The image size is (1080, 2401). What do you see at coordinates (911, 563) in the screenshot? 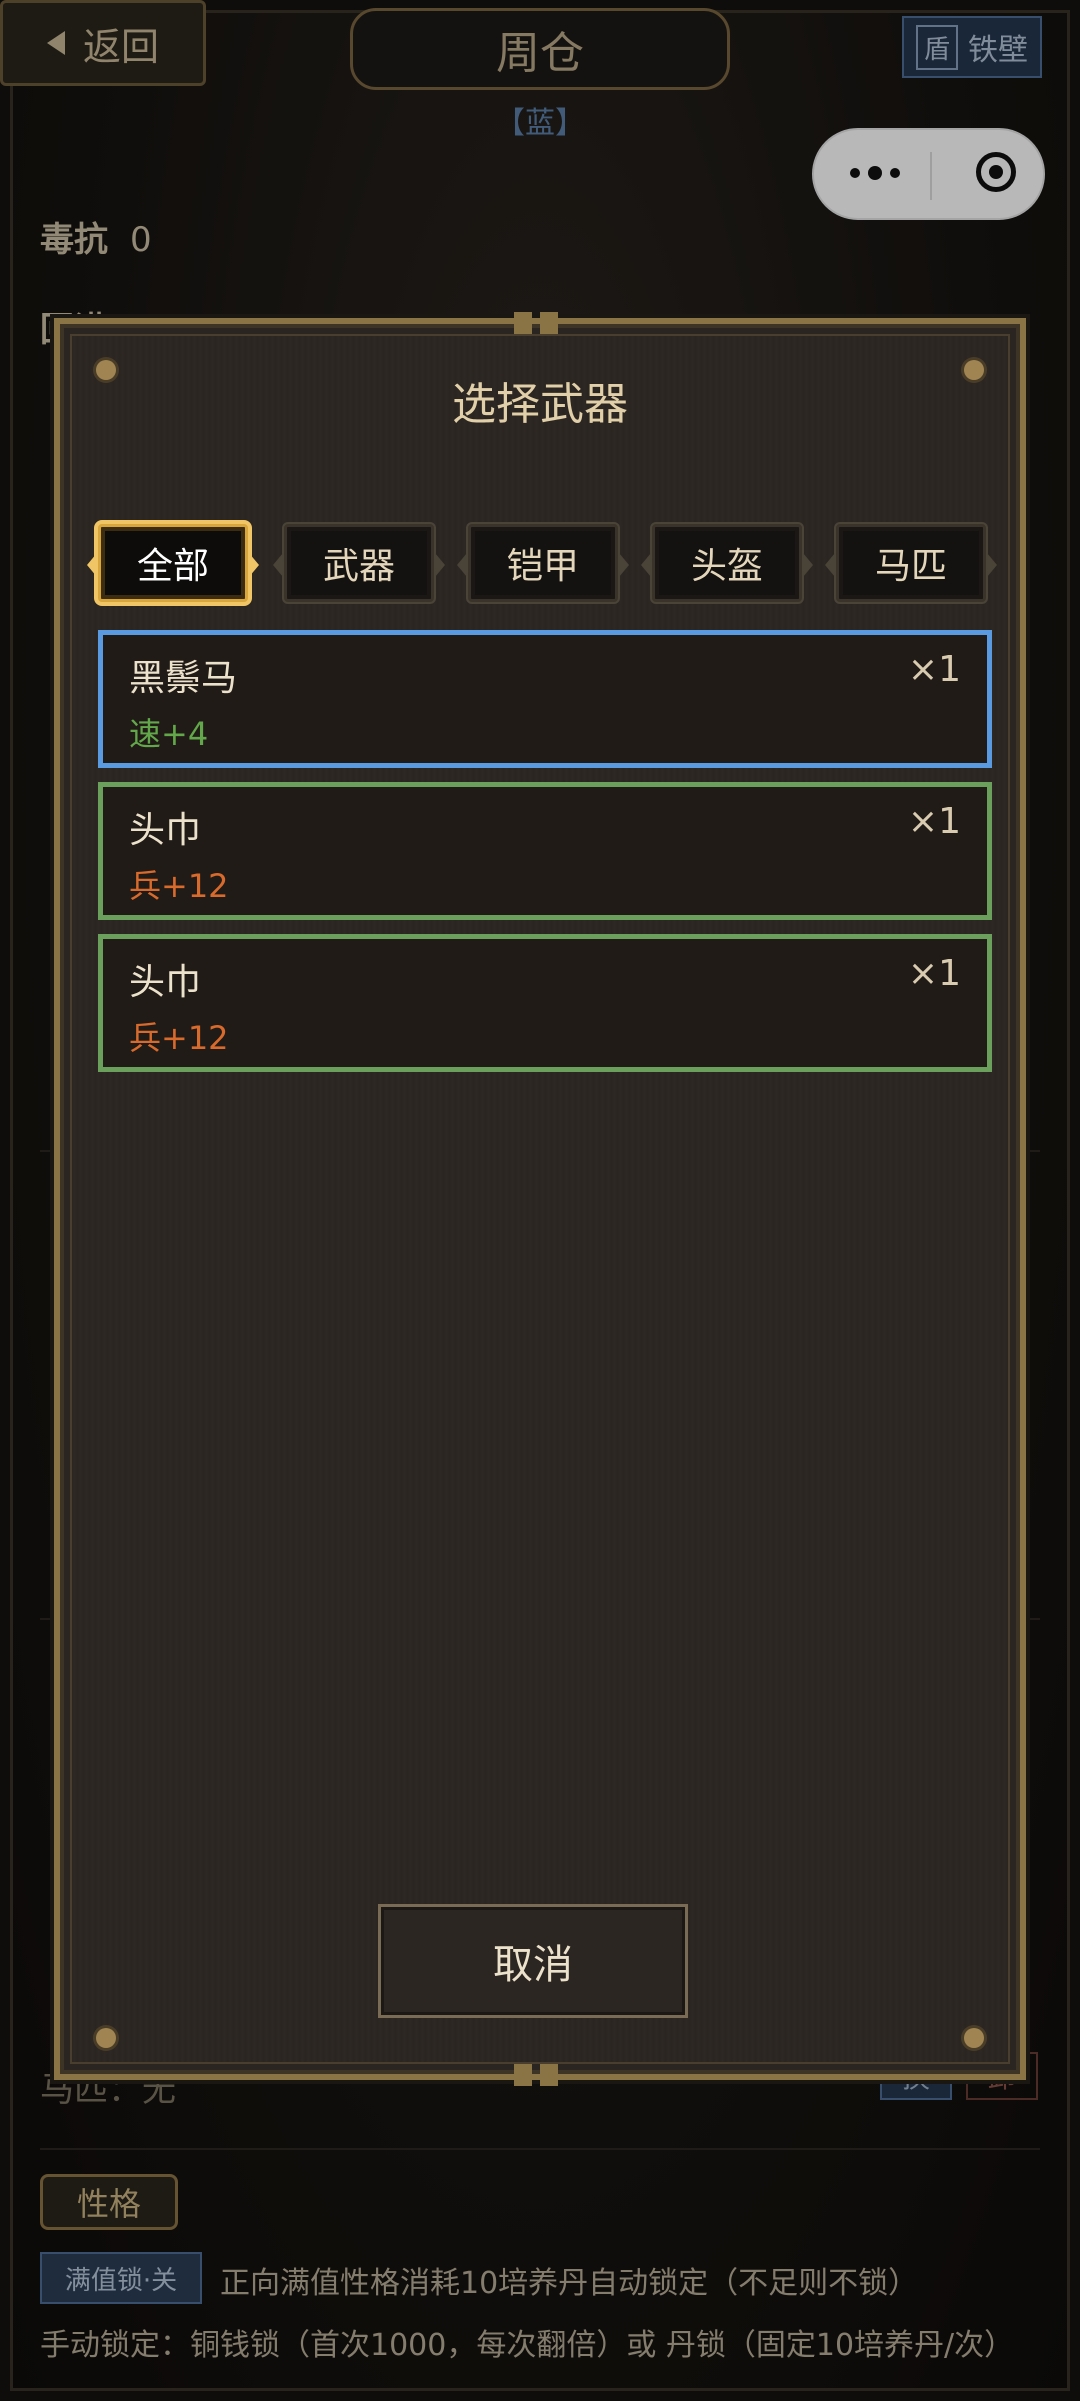
I see `tab-horse: 马匹` at bounding box center [911, 563].